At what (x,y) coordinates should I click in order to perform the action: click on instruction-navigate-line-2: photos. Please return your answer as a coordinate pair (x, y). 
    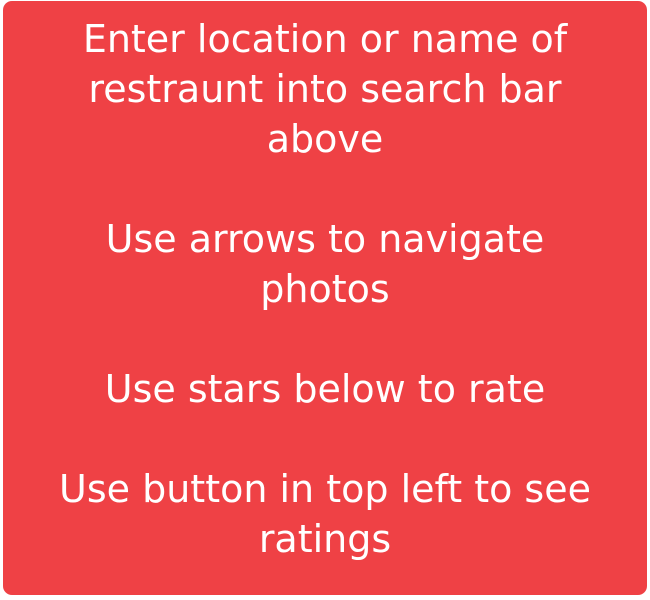
    Looking at the image, I should click on (325, 289).